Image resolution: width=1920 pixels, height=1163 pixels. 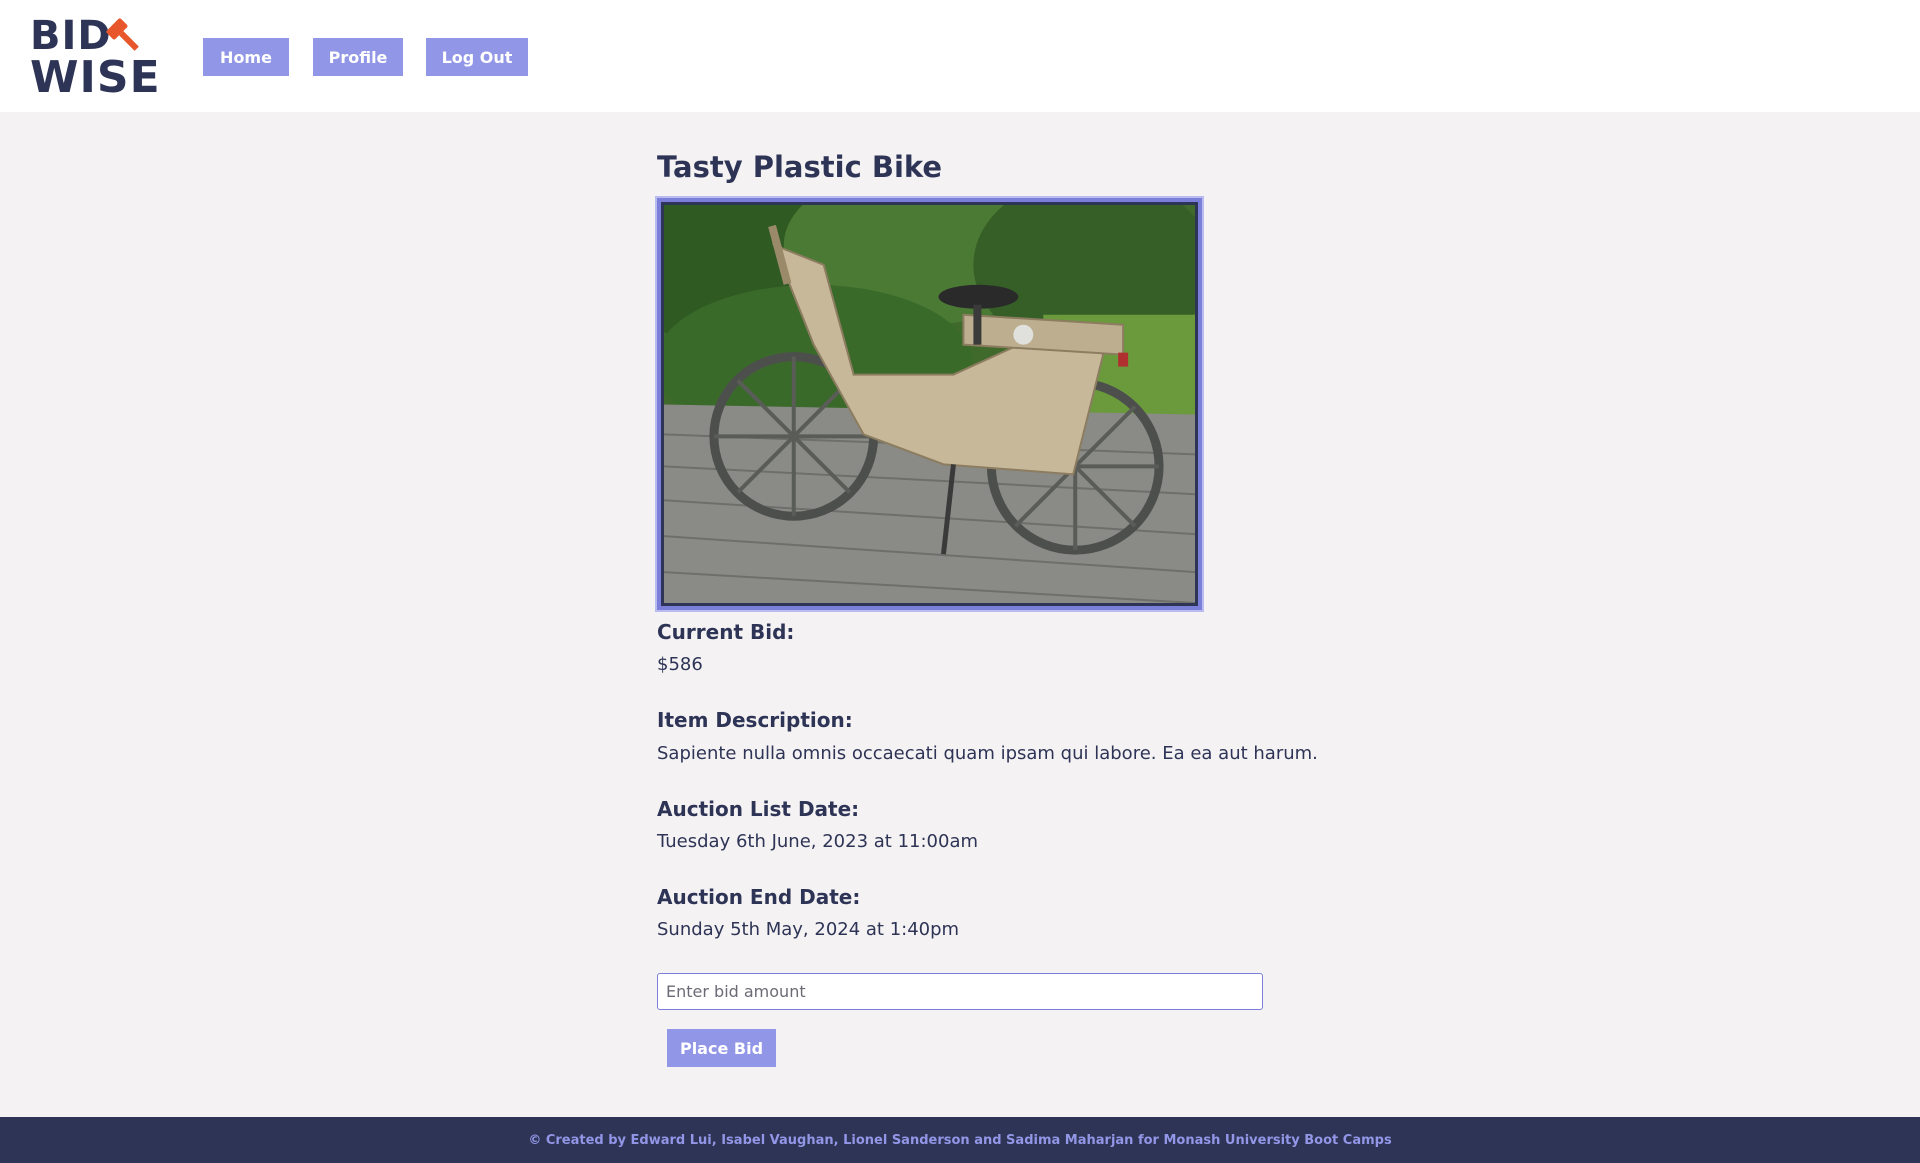 What do you see at coordinates (818, 841) in the screenshot?
I see `list-date-value: Tuesday 6th June, 2023 at 11:00am` at bounding box center [818, 841].